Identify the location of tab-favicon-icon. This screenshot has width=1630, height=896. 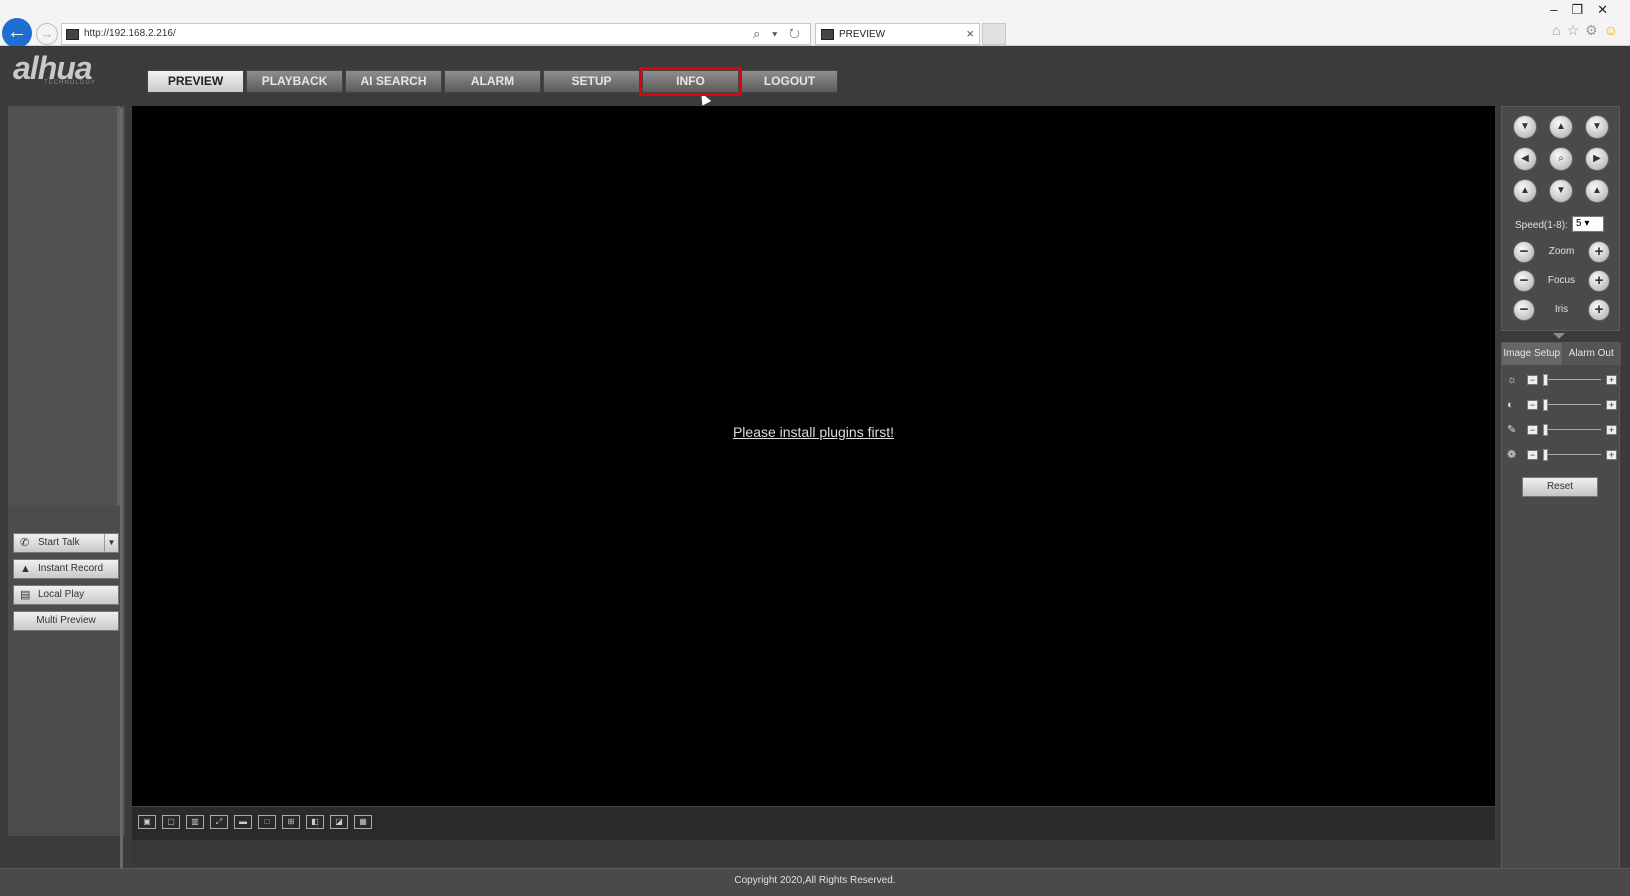
(827, 34).